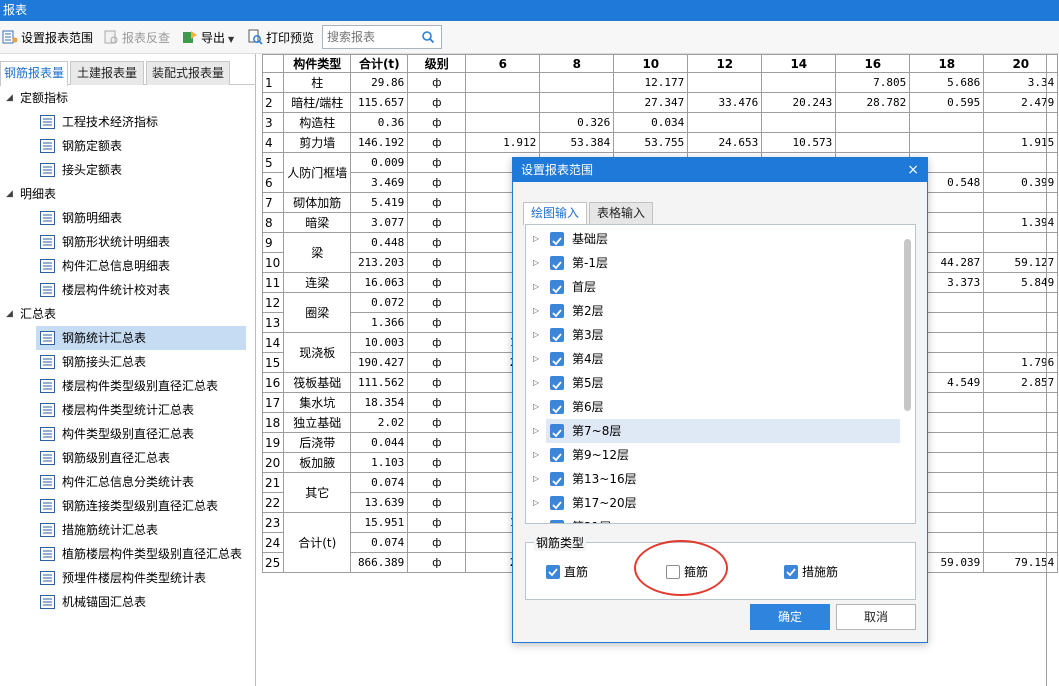  What do you see at coordinates (913, 170) in the screenshot?
I see `close-icon: ×` at bounding box center [913, 170].